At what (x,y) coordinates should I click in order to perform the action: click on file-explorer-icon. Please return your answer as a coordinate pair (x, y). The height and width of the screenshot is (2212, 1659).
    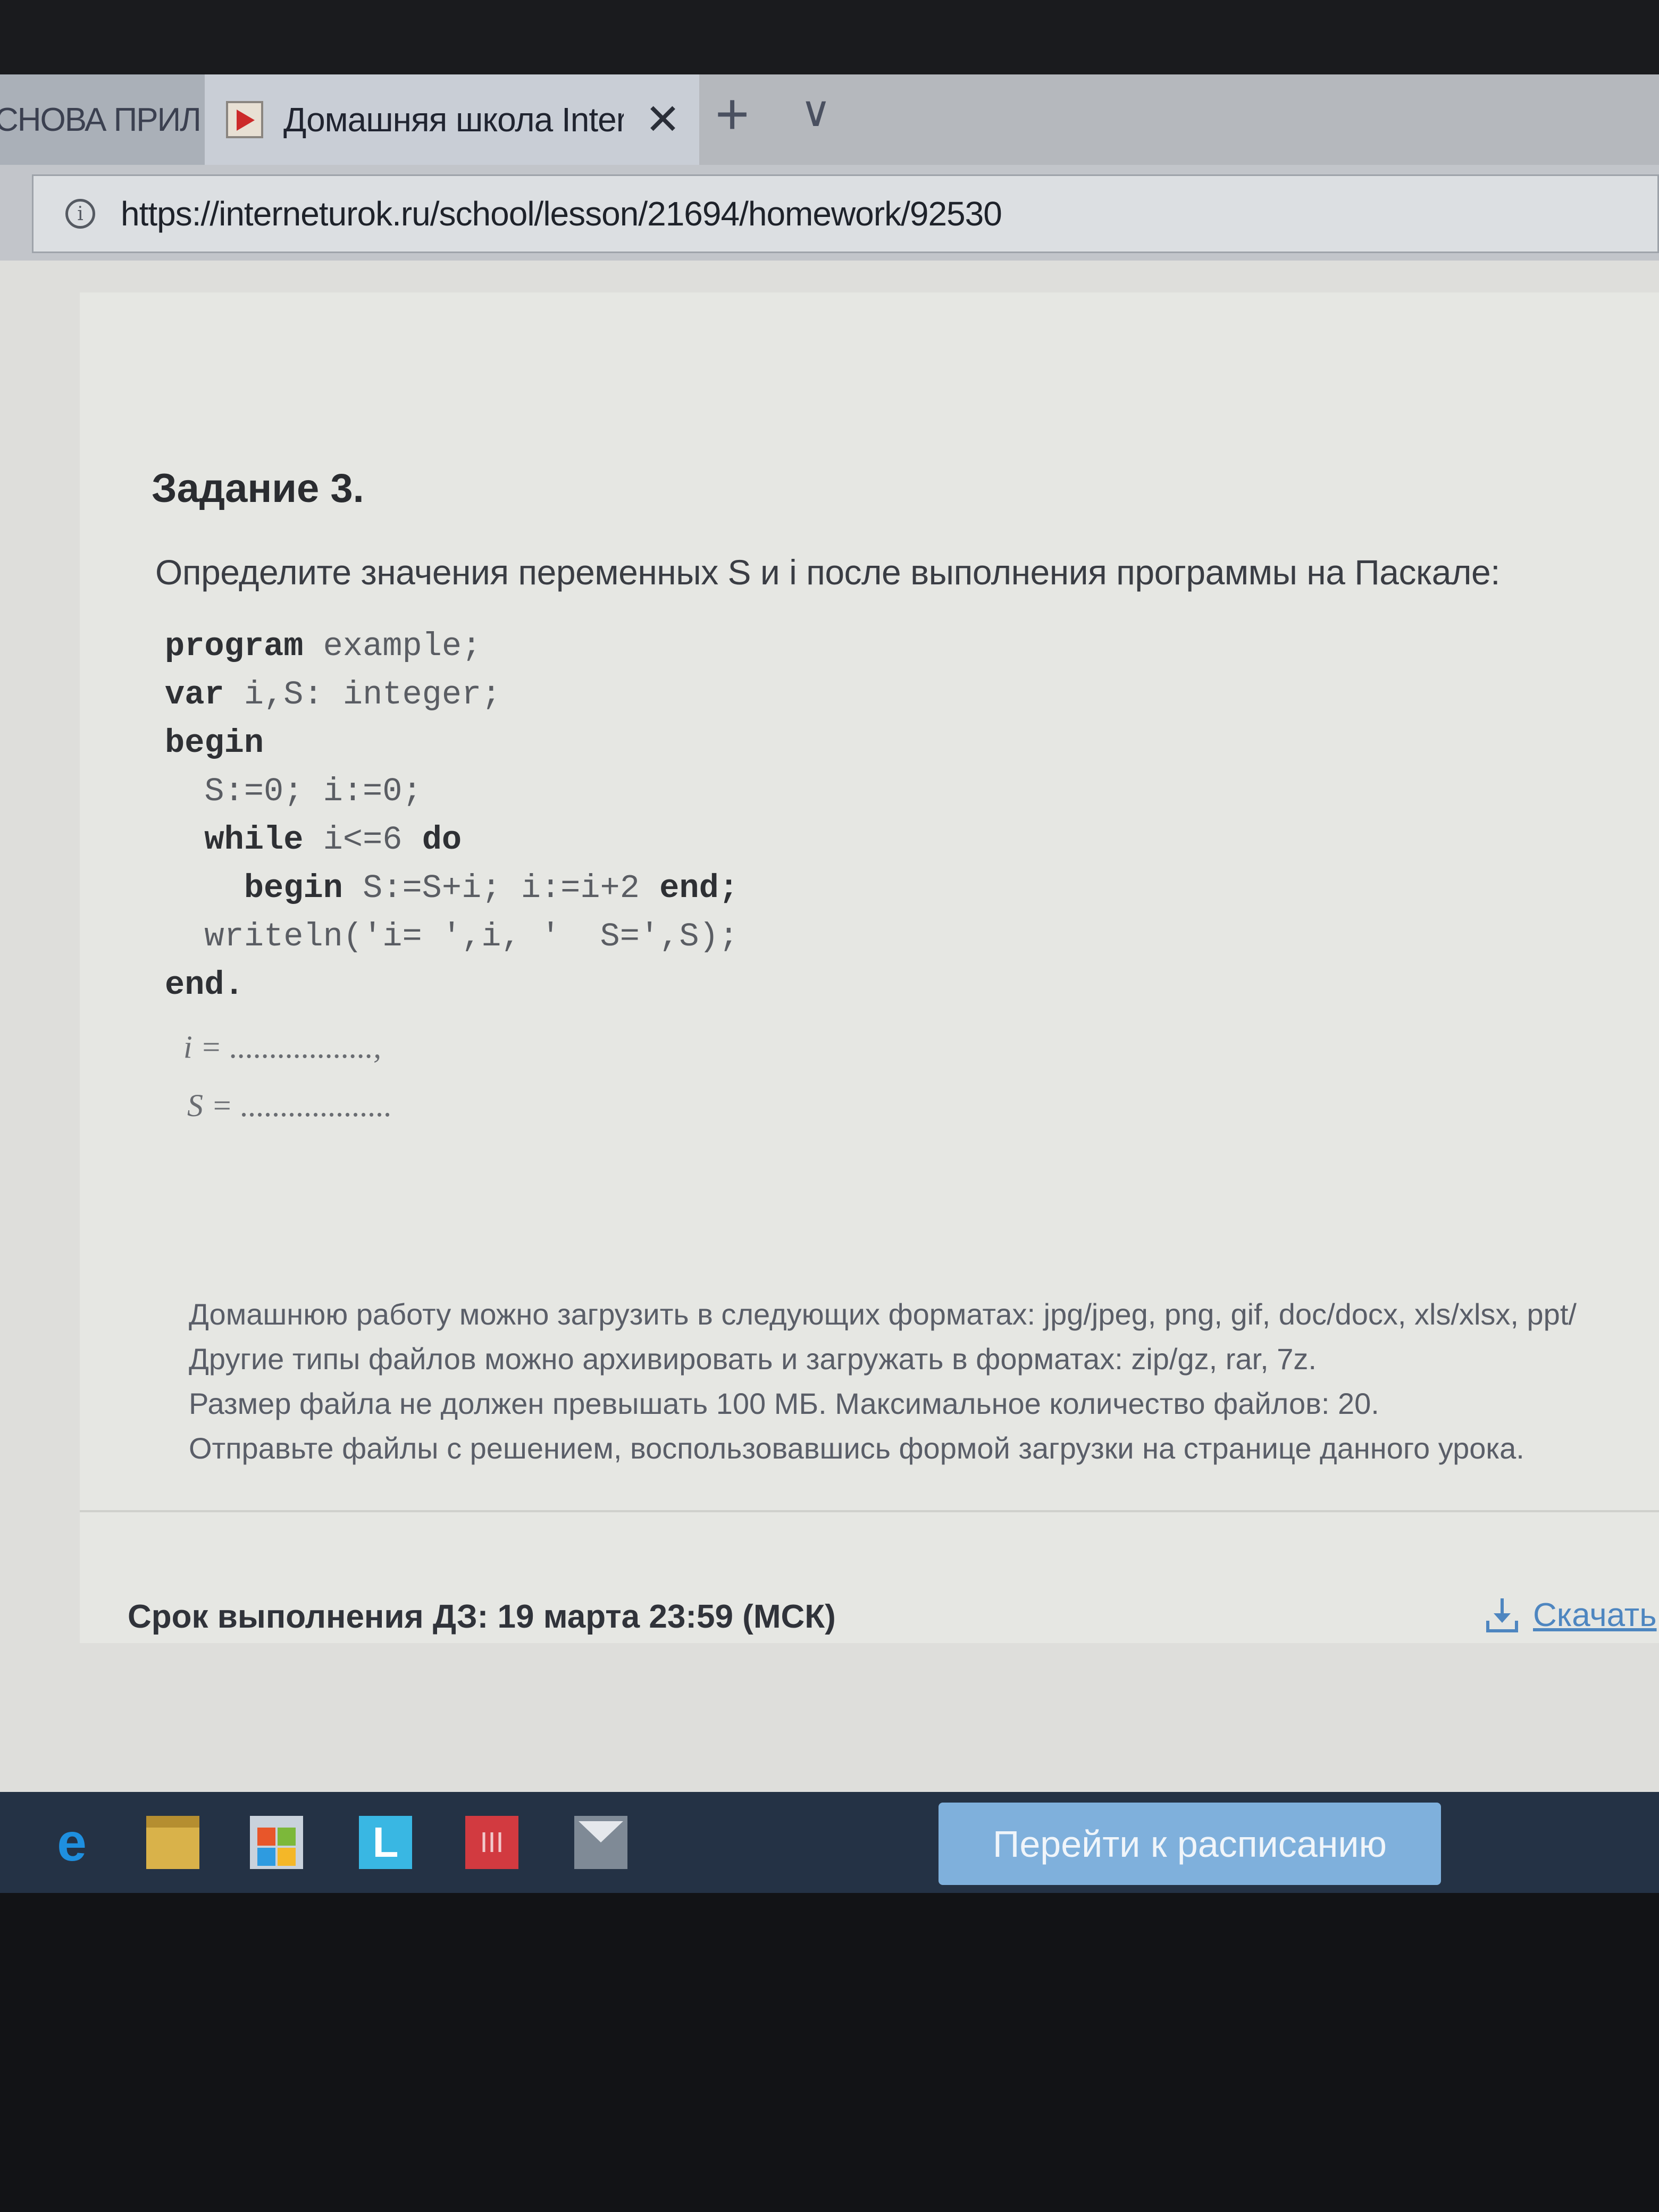
    Looking at the image, I should click on (172, 1842).